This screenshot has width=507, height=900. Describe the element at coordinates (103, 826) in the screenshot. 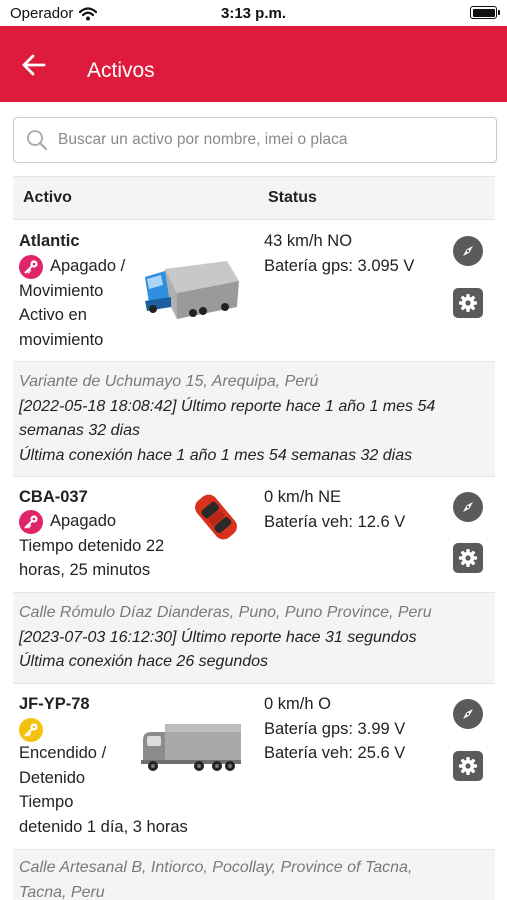

I see `state-line: detenido 1 día, 3 horas` at that location.